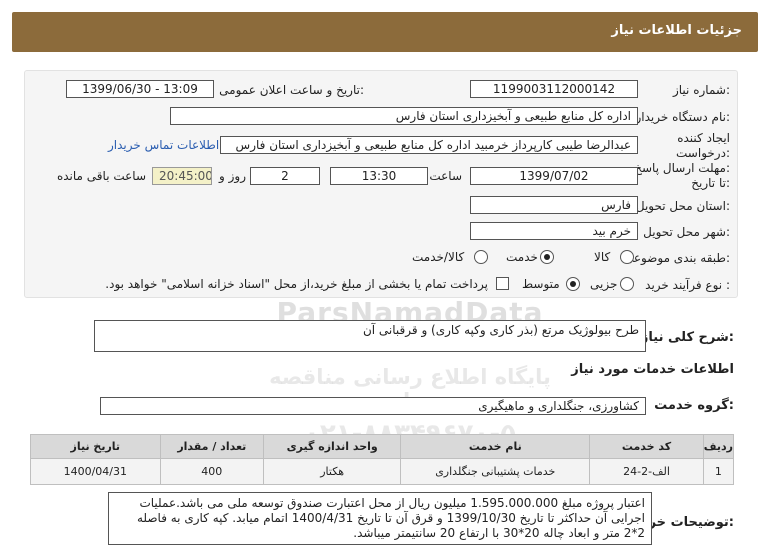  I want to click on remaining-days-field: 2, so click(285, 176).